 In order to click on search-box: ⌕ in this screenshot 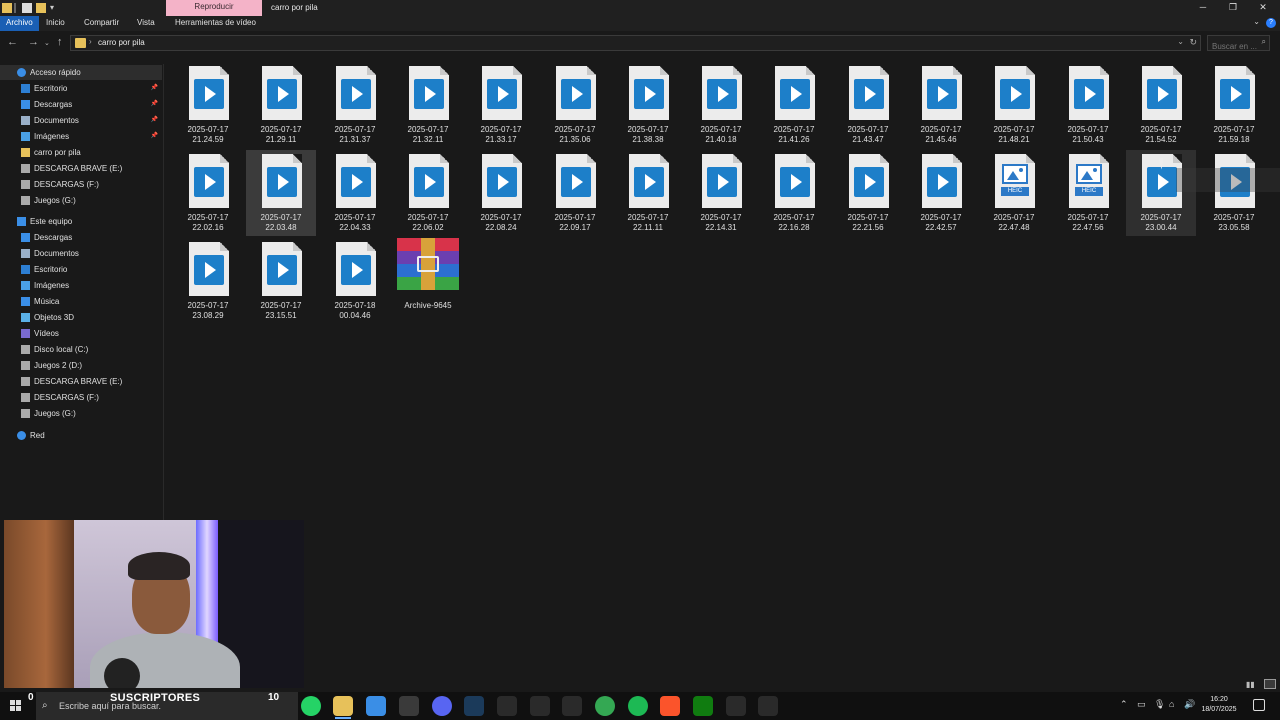, I will do `click(1238, 44)`.